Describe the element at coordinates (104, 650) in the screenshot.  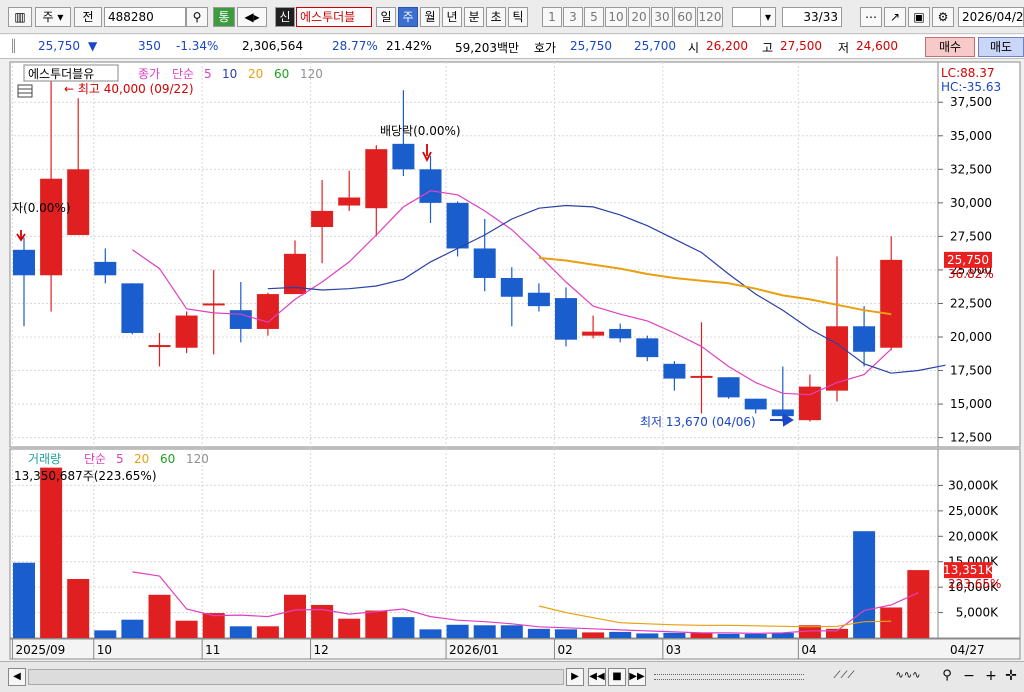
I see `date-tick-label: 10` at that location.